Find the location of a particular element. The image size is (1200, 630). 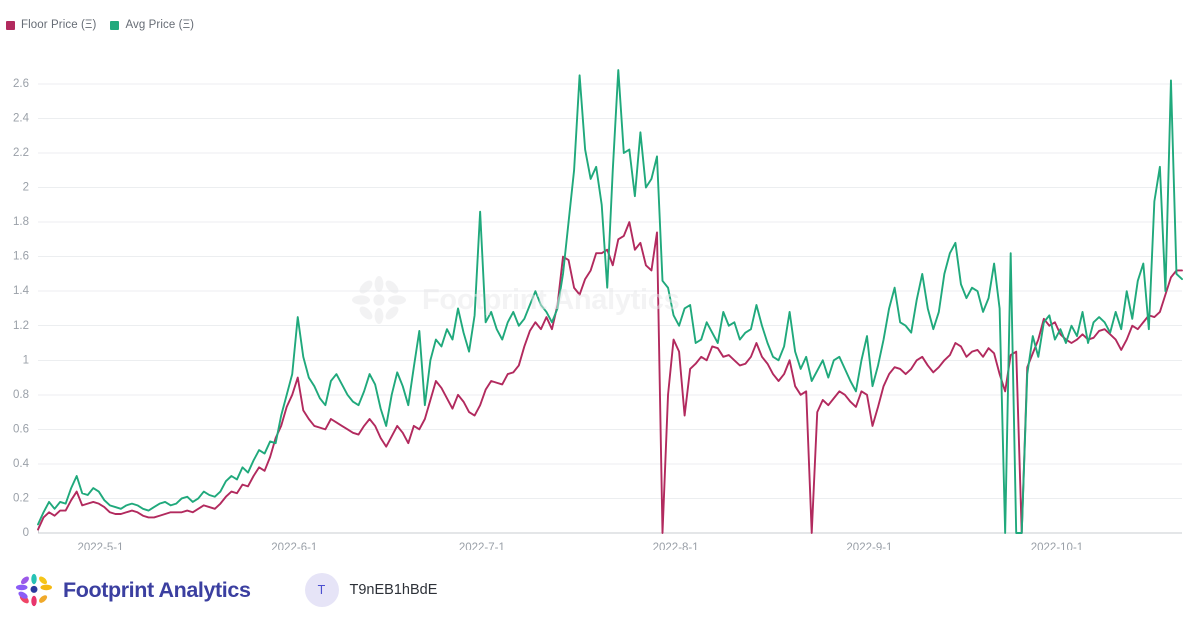

y-axis-tick-label: 1.2 is located at coordinates (21, 326).